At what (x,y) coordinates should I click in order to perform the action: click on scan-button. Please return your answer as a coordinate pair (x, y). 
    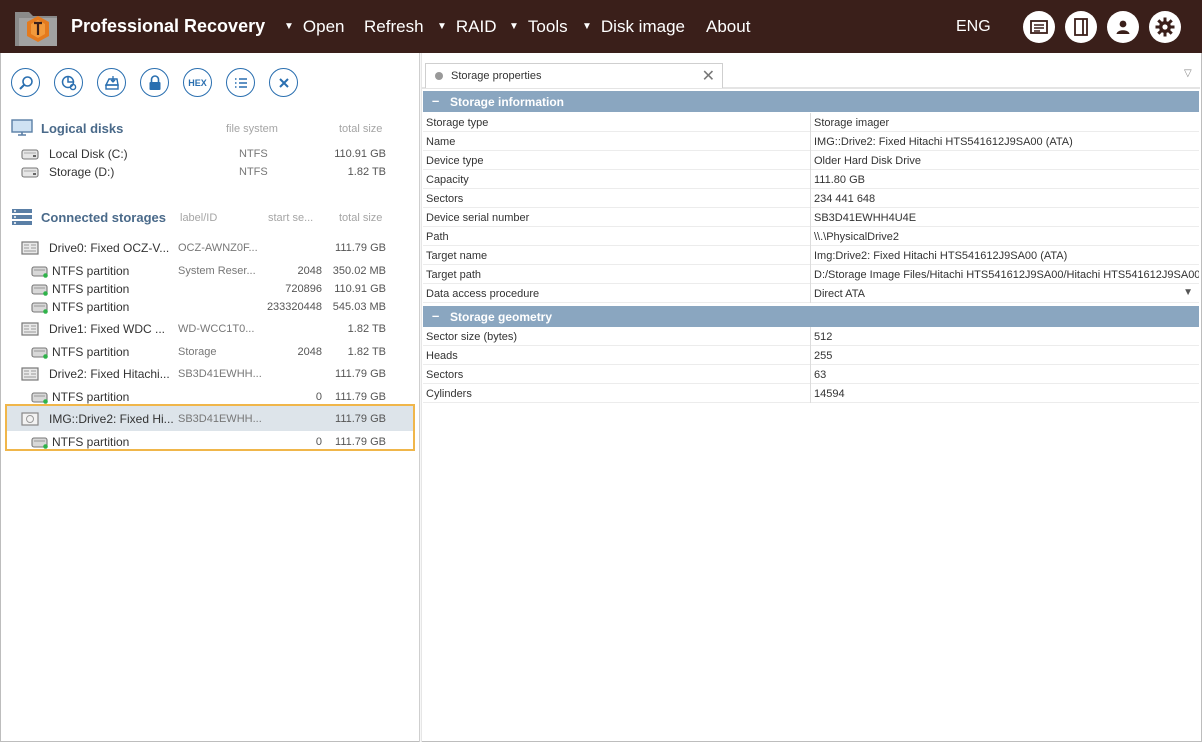
    Looking at the image, I should click on (68, 82).